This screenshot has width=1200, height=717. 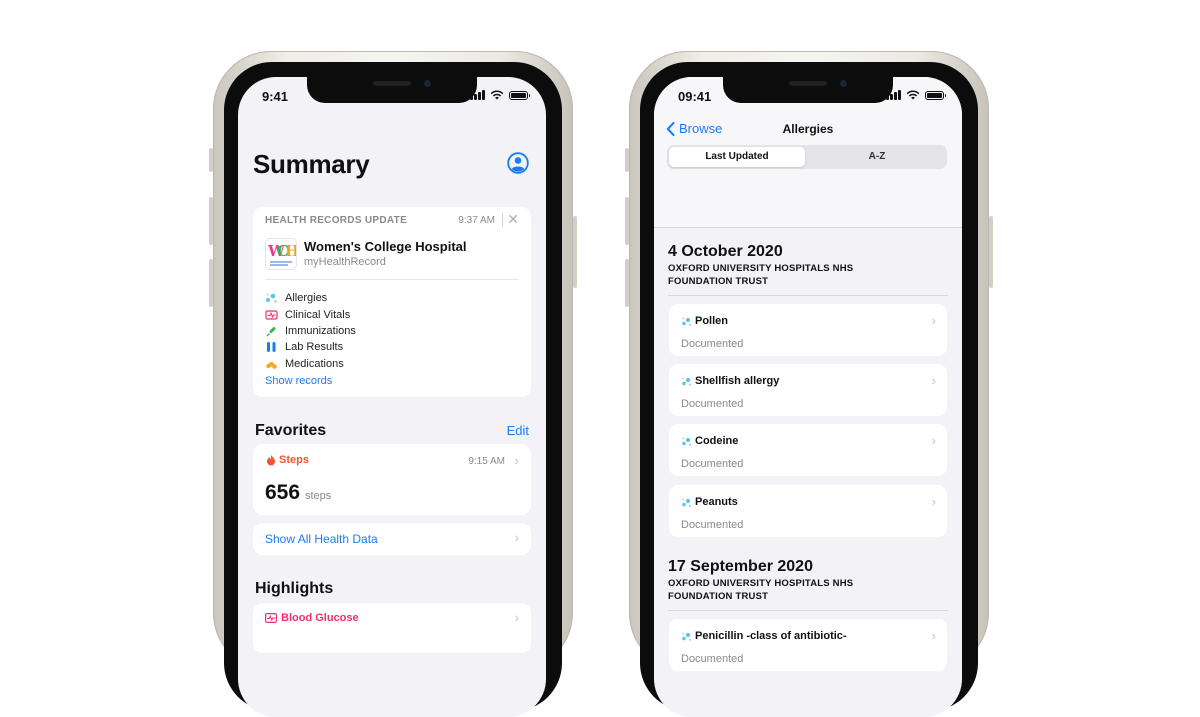 What do you see at coordinates (283, 492) in the screenshot?
I see `steps-value: 656` at bounding box center [283, 492].